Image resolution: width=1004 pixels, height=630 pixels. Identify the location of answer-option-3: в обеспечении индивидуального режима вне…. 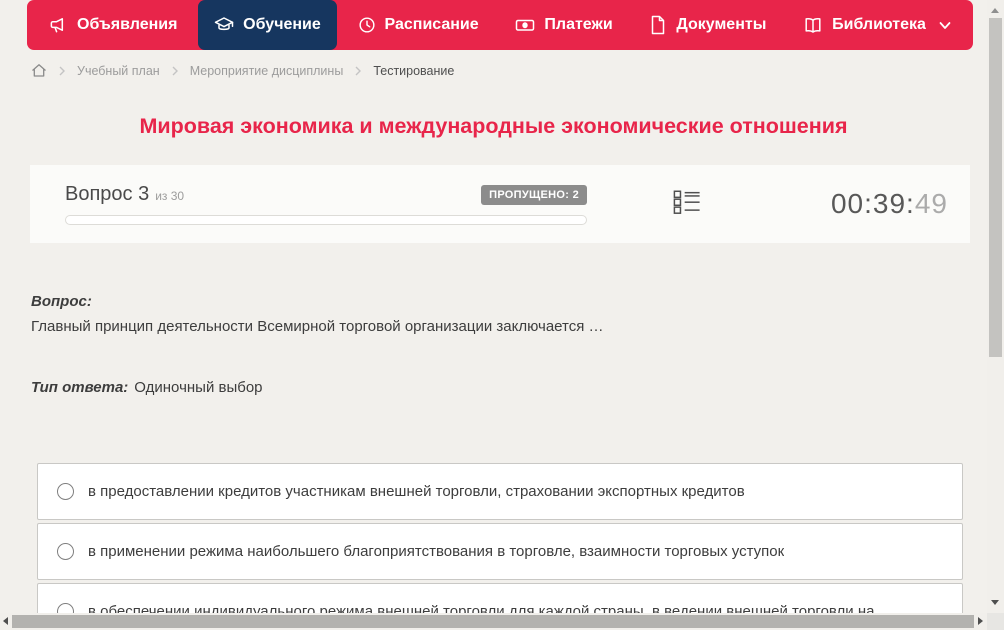
(500, 598).